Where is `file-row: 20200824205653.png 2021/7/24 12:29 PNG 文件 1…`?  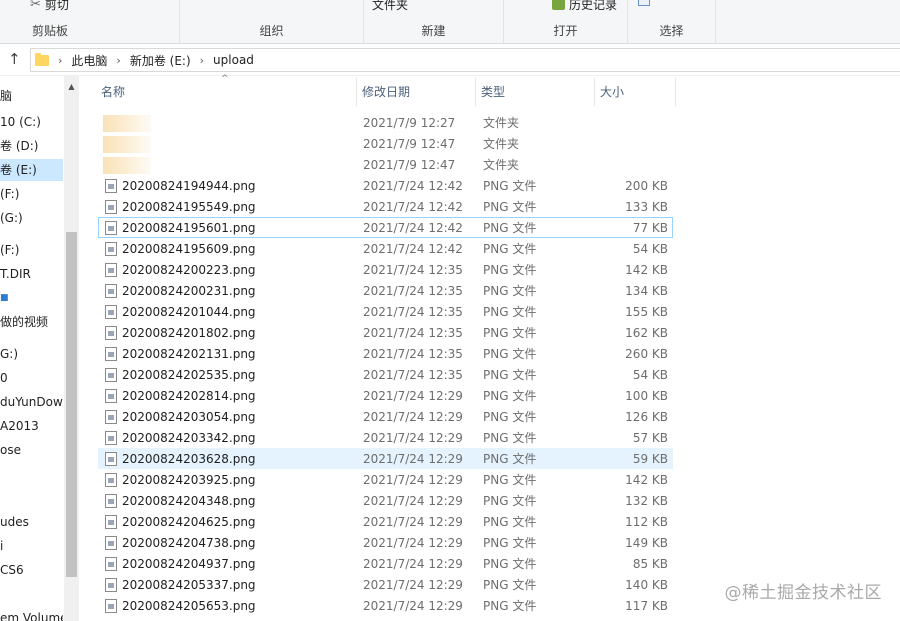
file-row: 20200824205653.png 2021/7/24 12:29 PNG 文件 1… is located at coordinates (385, 605).